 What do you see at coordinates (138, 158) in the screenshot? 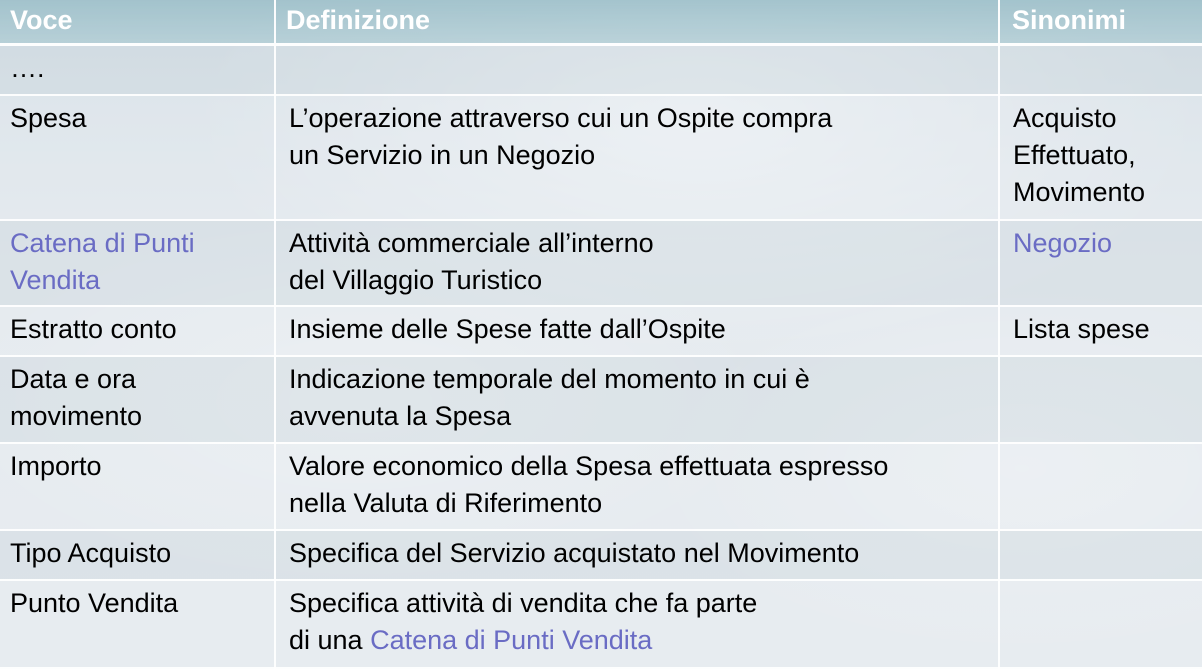
I see `cell-voce: Spesa` at bounding box center [138, 158].